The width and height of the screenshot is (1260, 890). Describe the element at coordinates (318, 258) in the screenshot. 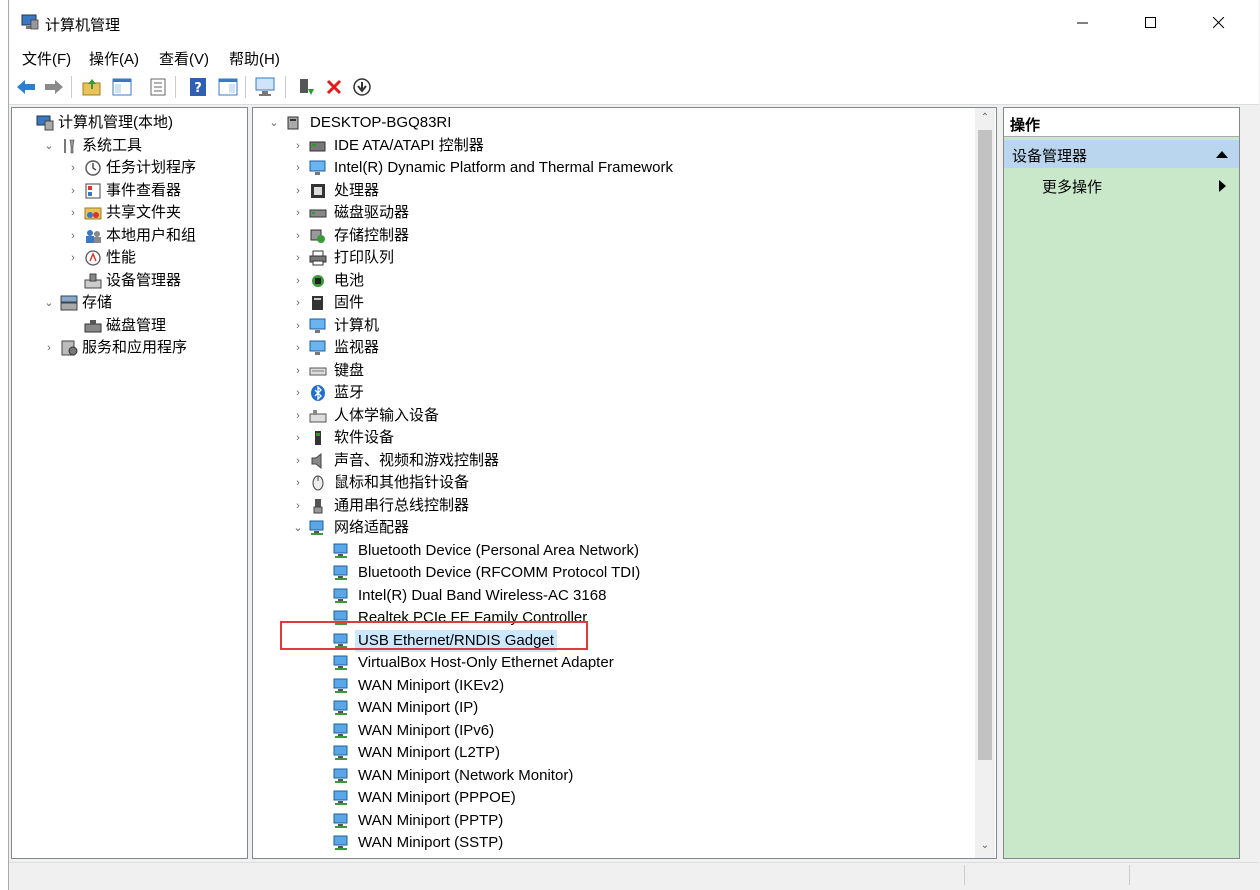

I see `printer-icon` at that location.